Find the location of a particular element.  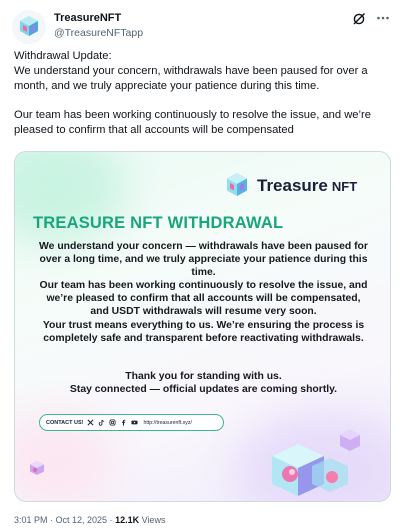

timestamp: 3:01 PM · Oct 12, 2025 · is located at coordinates (64, 520).